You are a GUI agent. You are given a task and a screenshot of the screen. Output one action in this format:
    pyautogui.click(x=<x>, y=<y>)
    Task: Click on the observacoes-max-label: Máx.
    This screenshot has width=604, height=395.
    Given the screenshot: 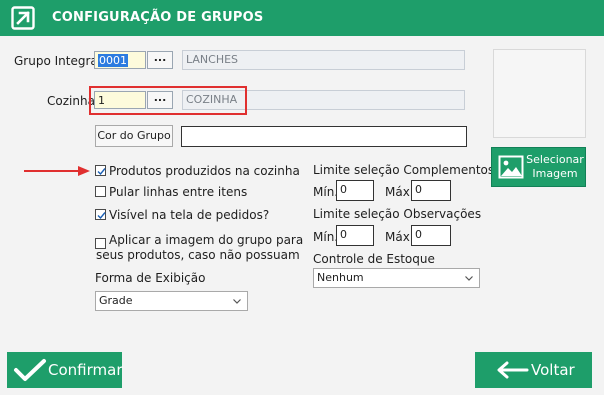 What is the action you would take?
    pyautogui.click(x=399, y=237)
    